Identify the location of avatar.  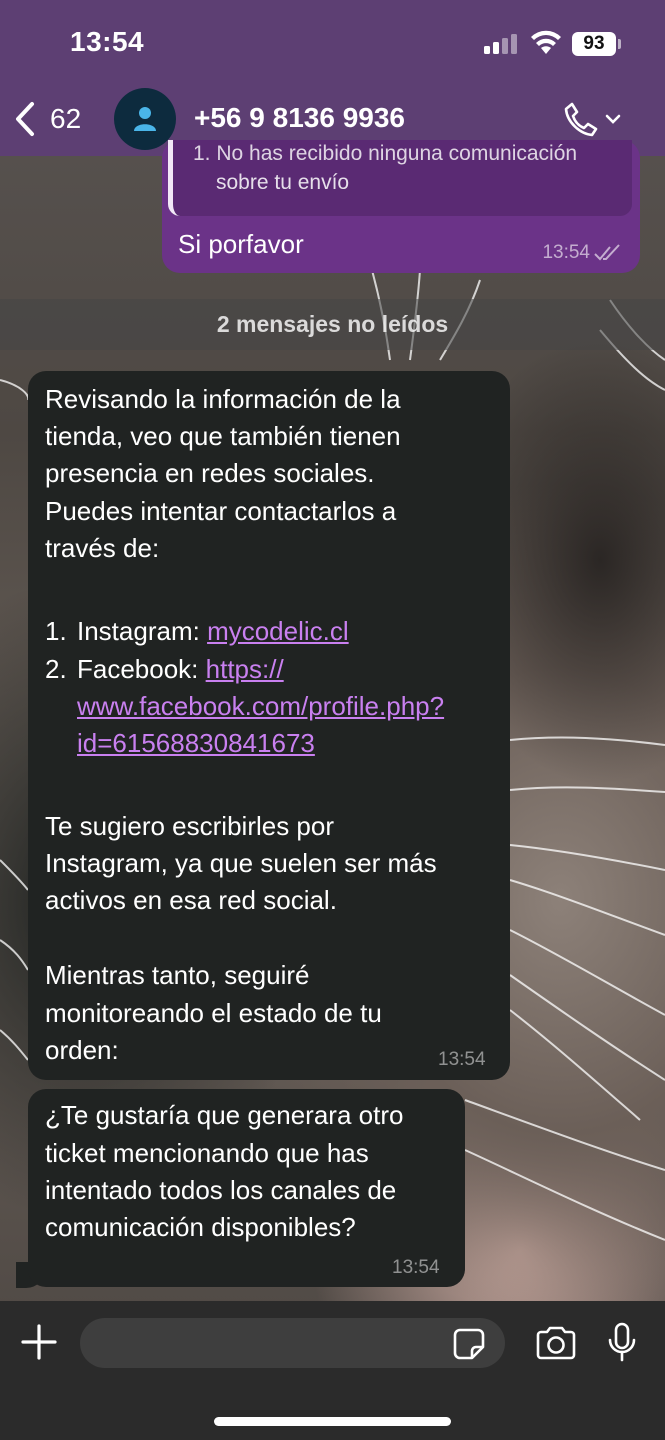
(145, 119).